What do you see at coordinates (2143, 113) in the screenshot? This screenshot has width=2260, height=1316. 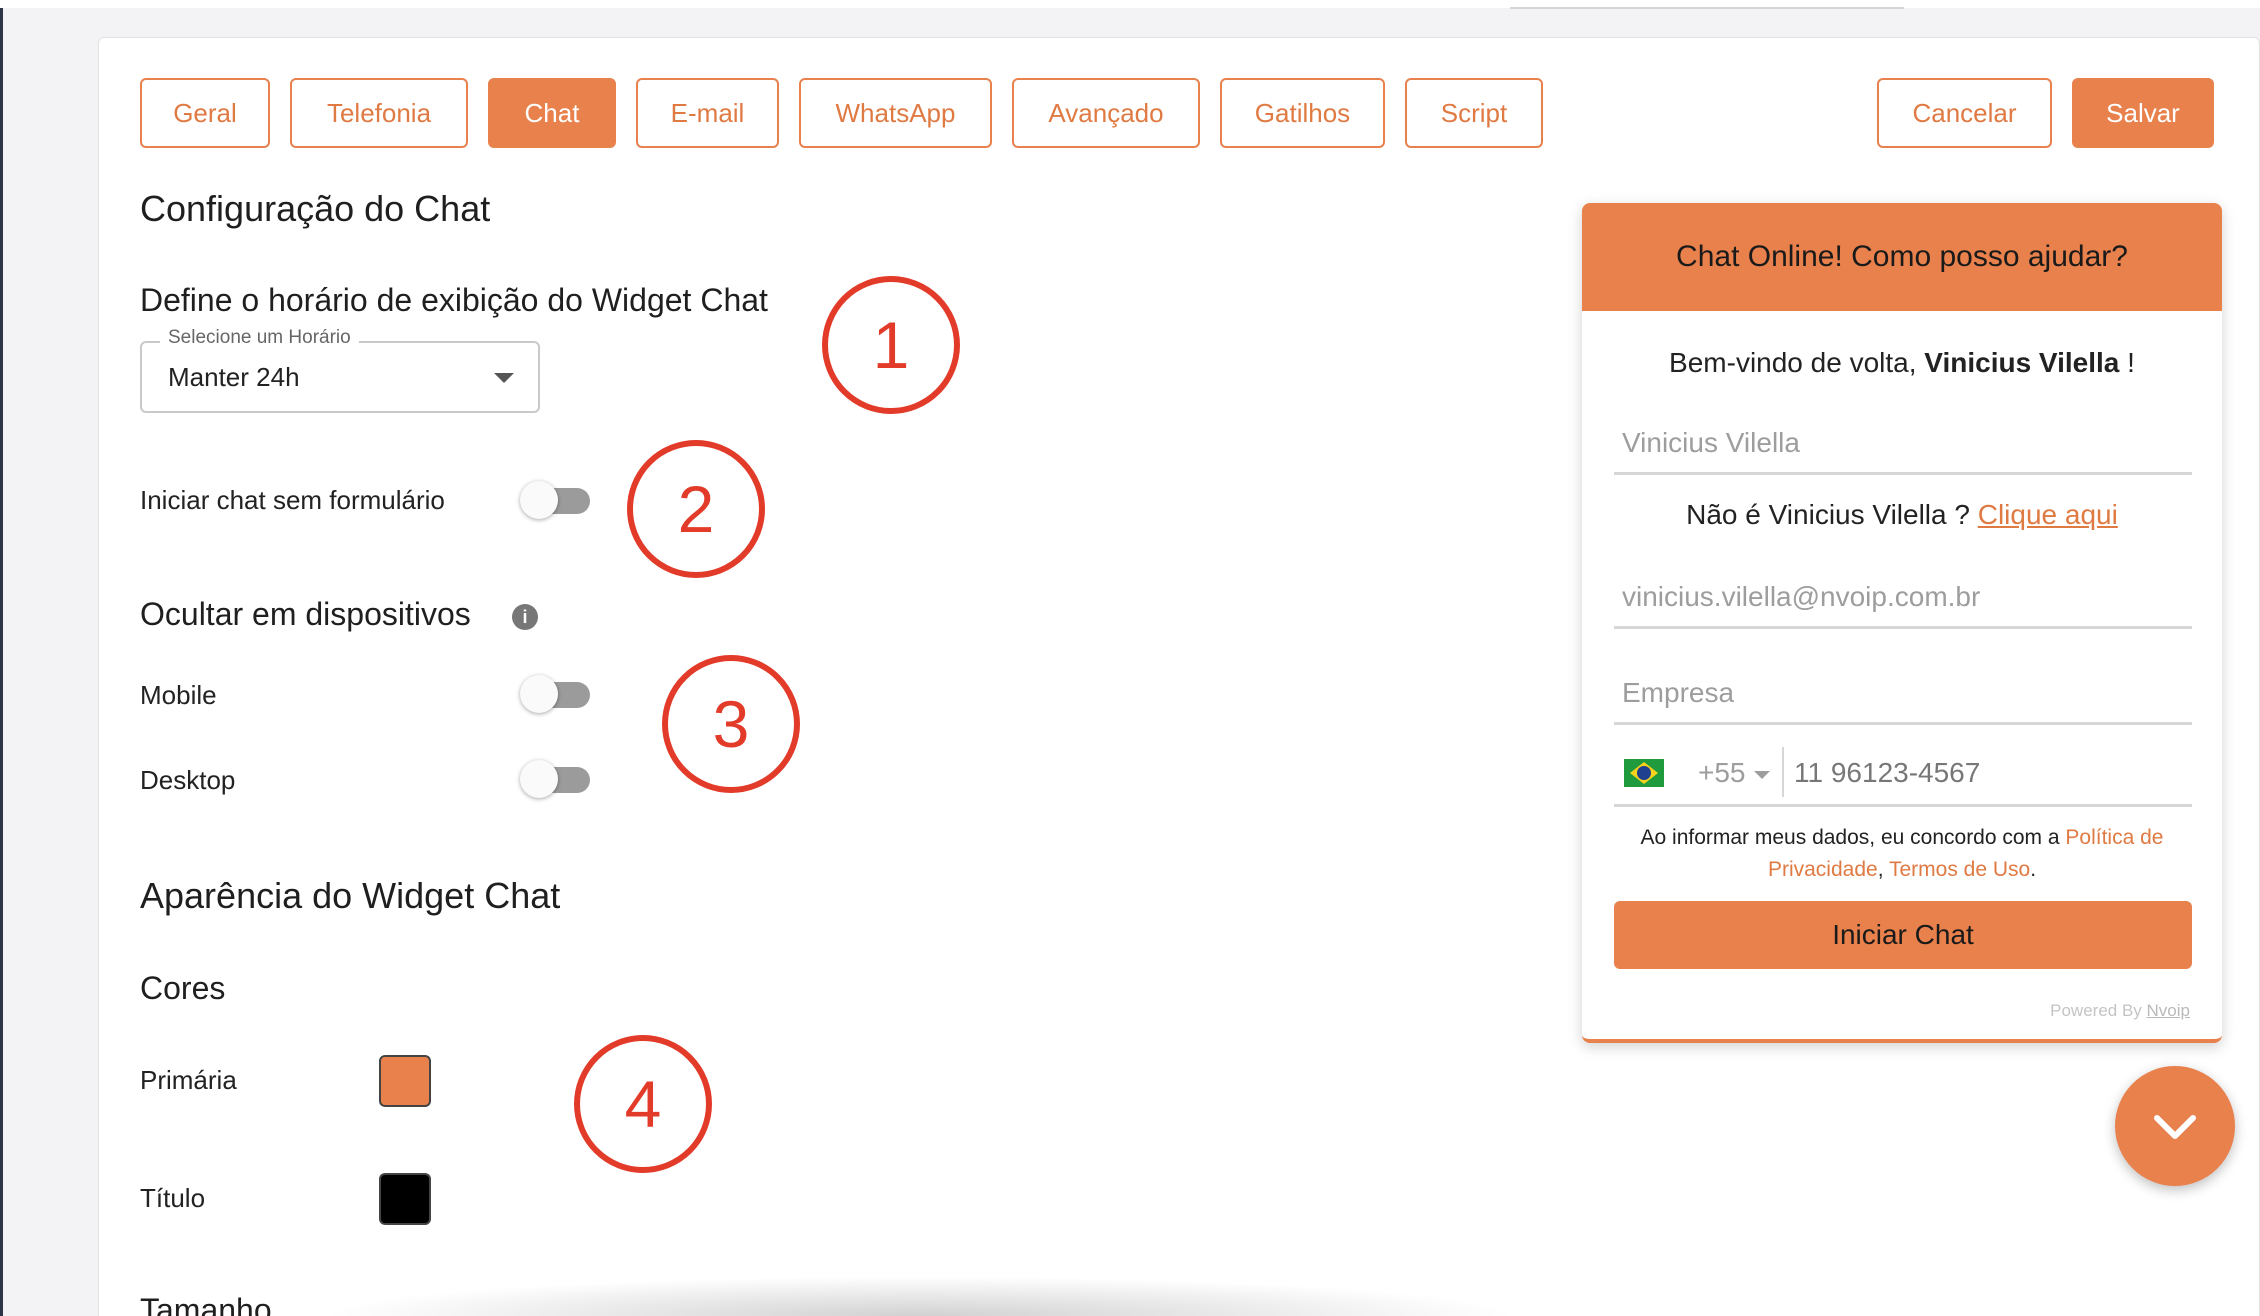 I see `save-button: Salvar` at bounding box center [2143, 113].